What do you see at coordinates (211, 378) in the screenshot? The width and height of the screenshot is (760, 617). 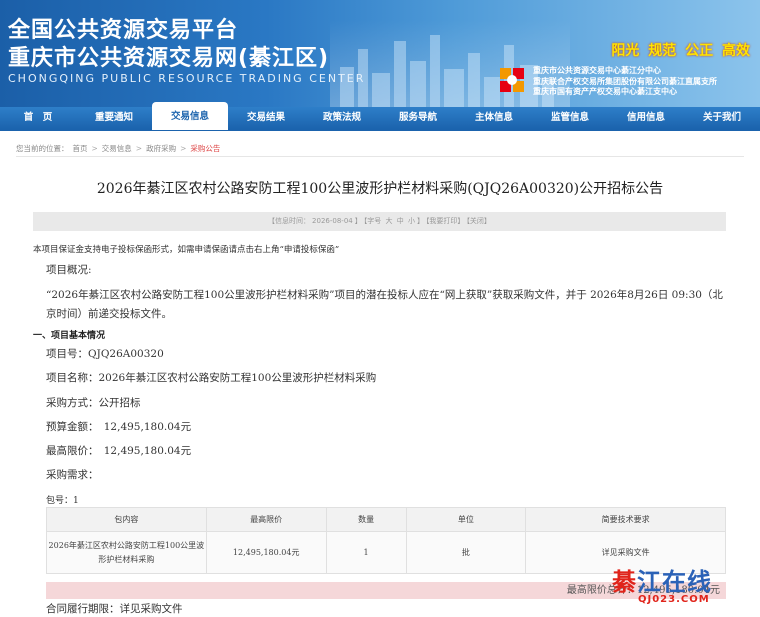 I see `field-project-name: 项目名称：2026年綦江区农村公路安防工程100公里波形护栏材料采购` at bounding box center [211, 378].